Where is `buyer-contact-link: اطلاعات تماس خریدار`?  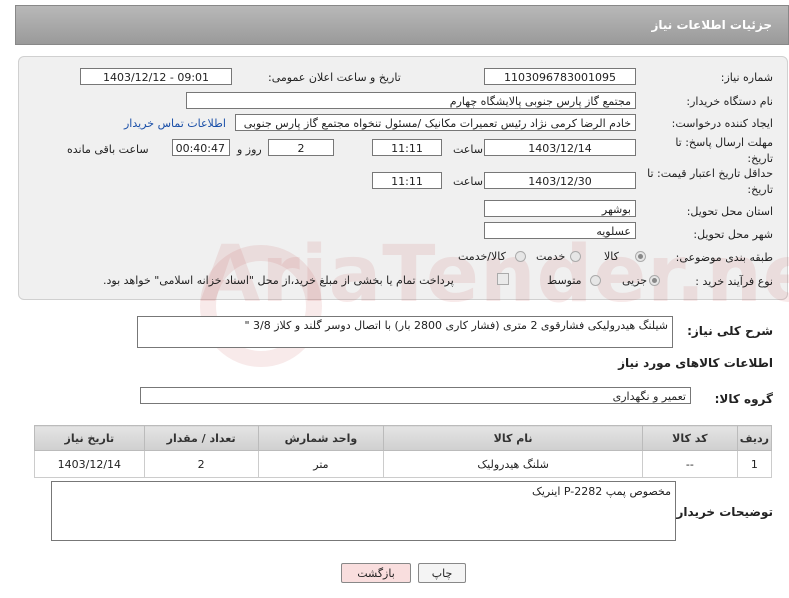
buyer-contact-link: اطلاعات تماس خریدار is located at coordinates (175, 123).